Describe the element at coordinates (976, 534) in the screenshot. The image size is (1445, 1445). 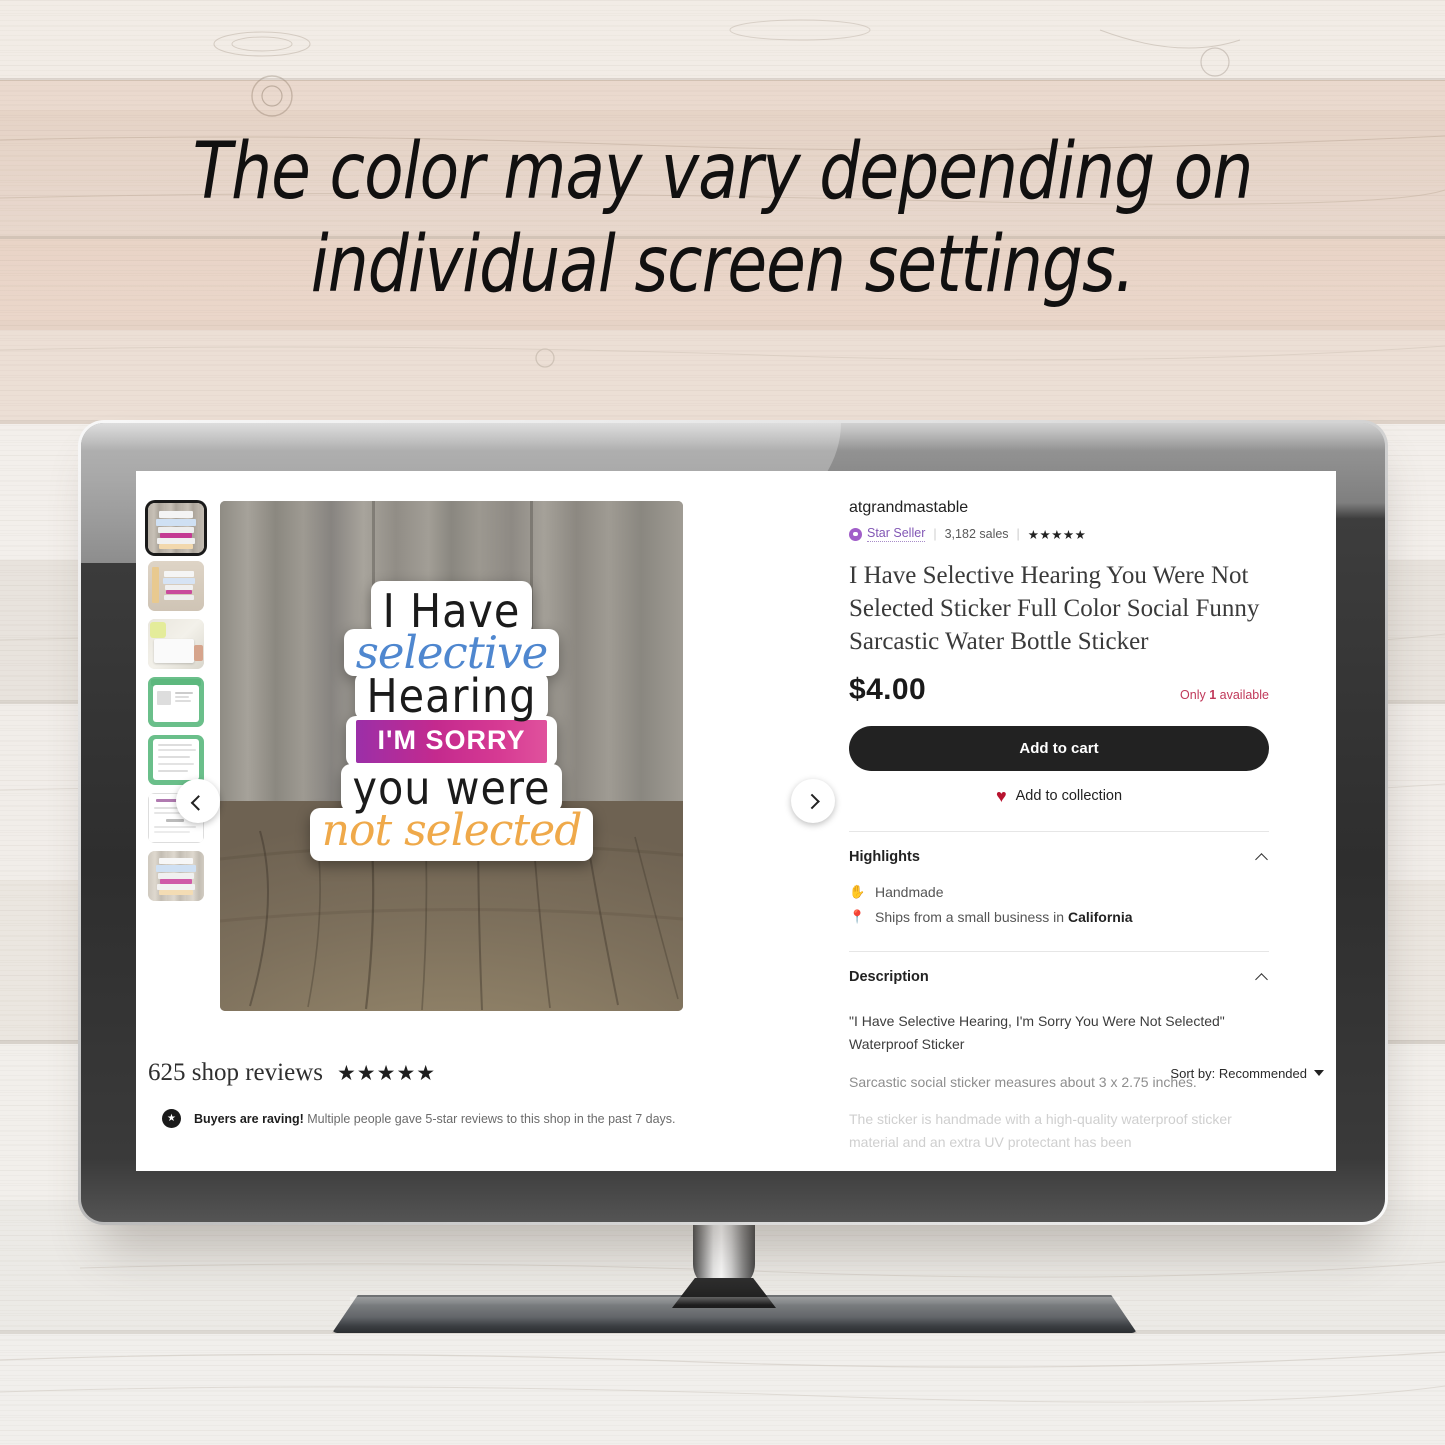
I see `sales-count: 3,182 sales` at that location.